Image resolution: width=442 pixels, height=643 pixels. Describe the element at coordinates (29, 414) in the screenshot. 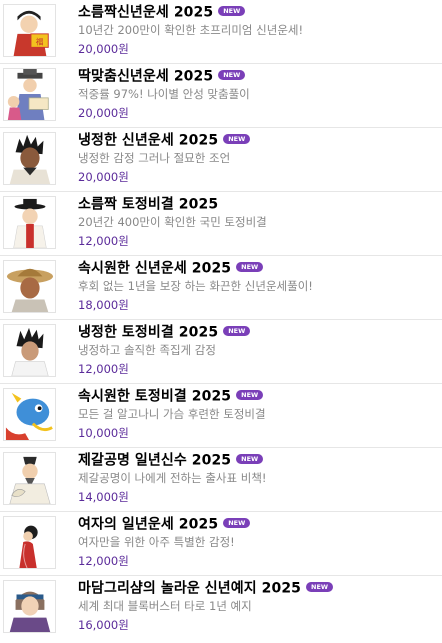

I see `blue-dragon-icon` at that location.